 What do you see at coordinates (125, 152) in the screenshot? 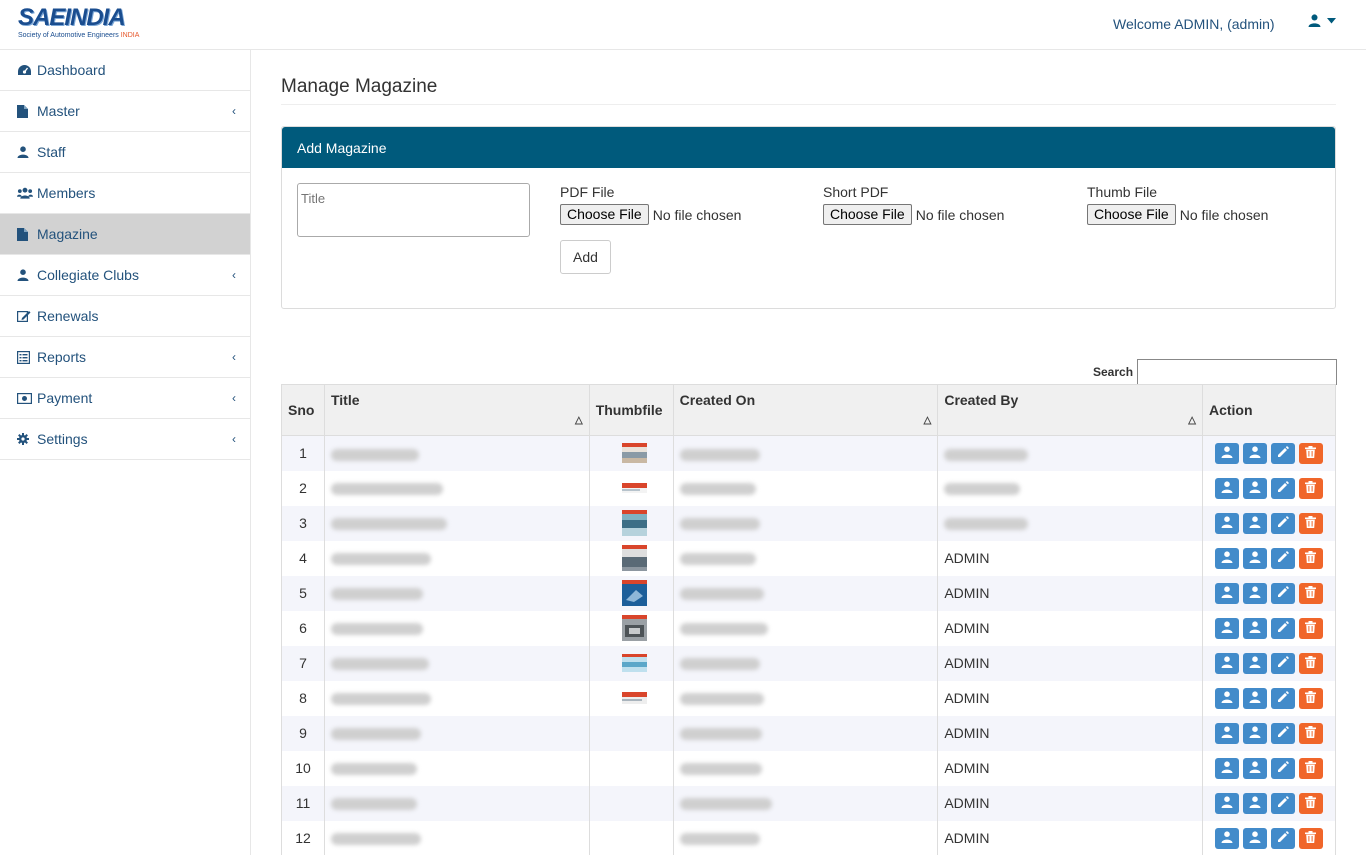
I see `sidebar-item-staff: Staff` at bounding box center [125, 152].